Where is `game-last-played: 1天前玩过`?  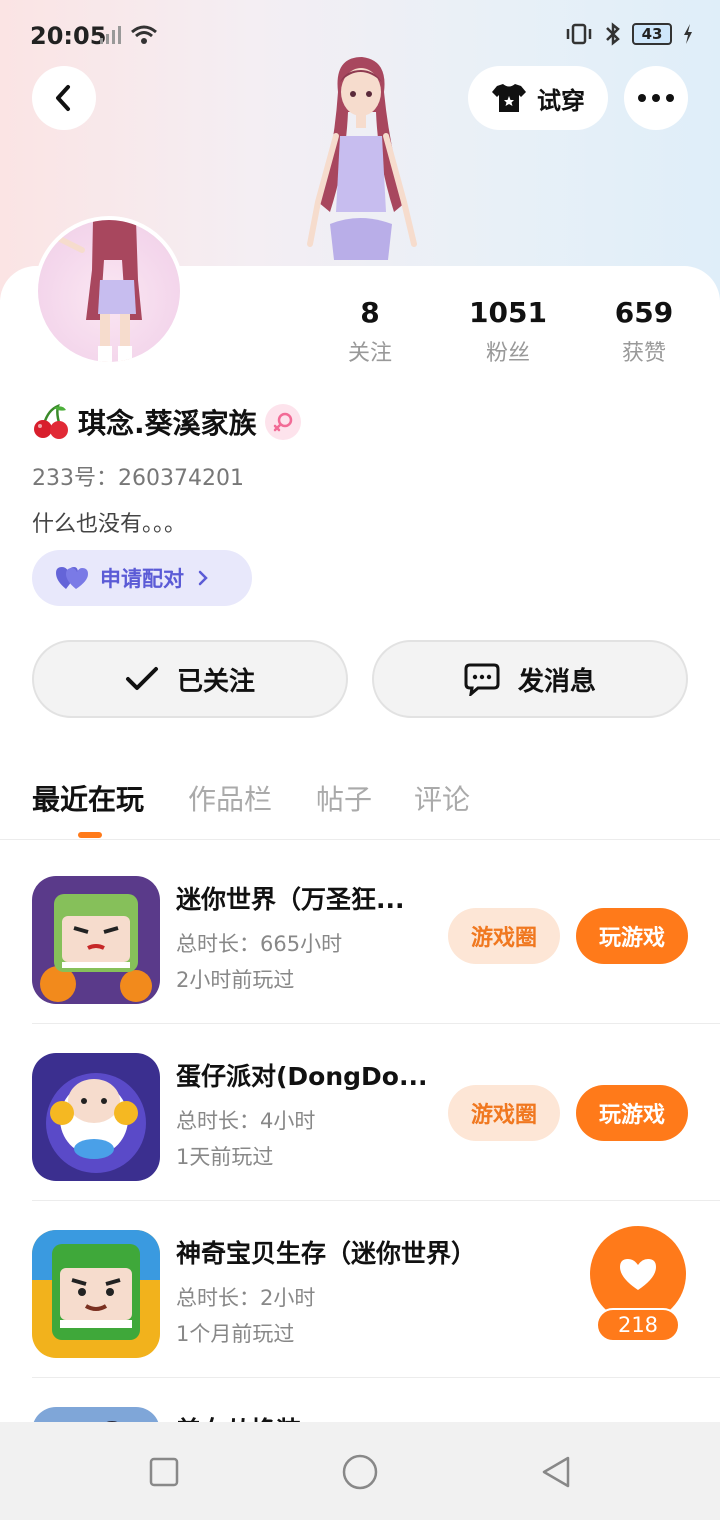 game-last-played: 1天前玩过 is located at coordinates (225, 1157).